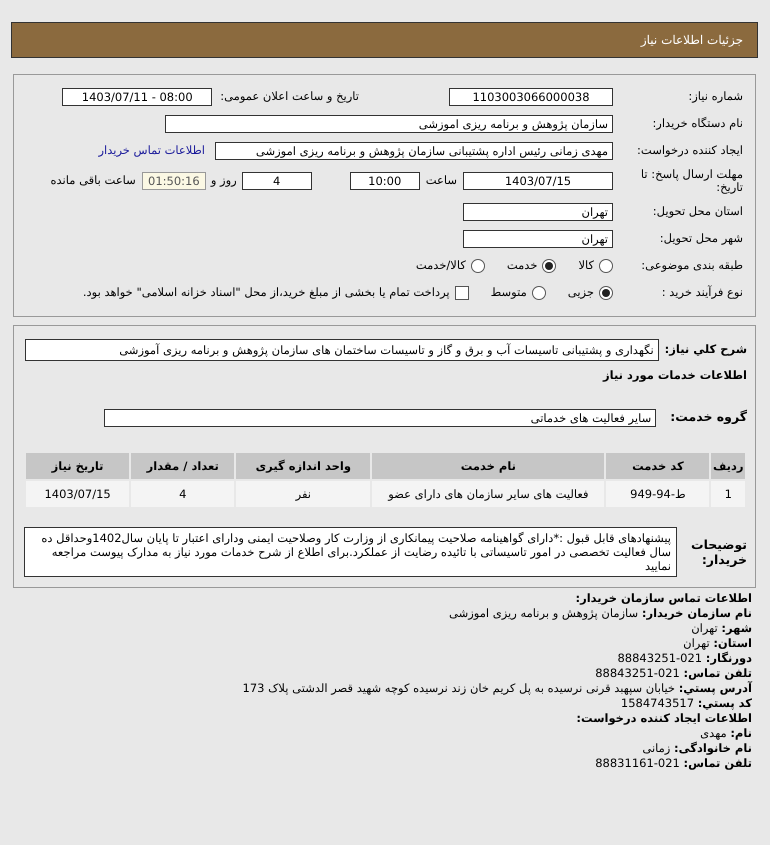 The height and width of the screenshot is (845, 770). What do you see at coordinates (658, 466) in the screenshot?
I see `column-header: کد خدمت` at bounding box center [658, 466].